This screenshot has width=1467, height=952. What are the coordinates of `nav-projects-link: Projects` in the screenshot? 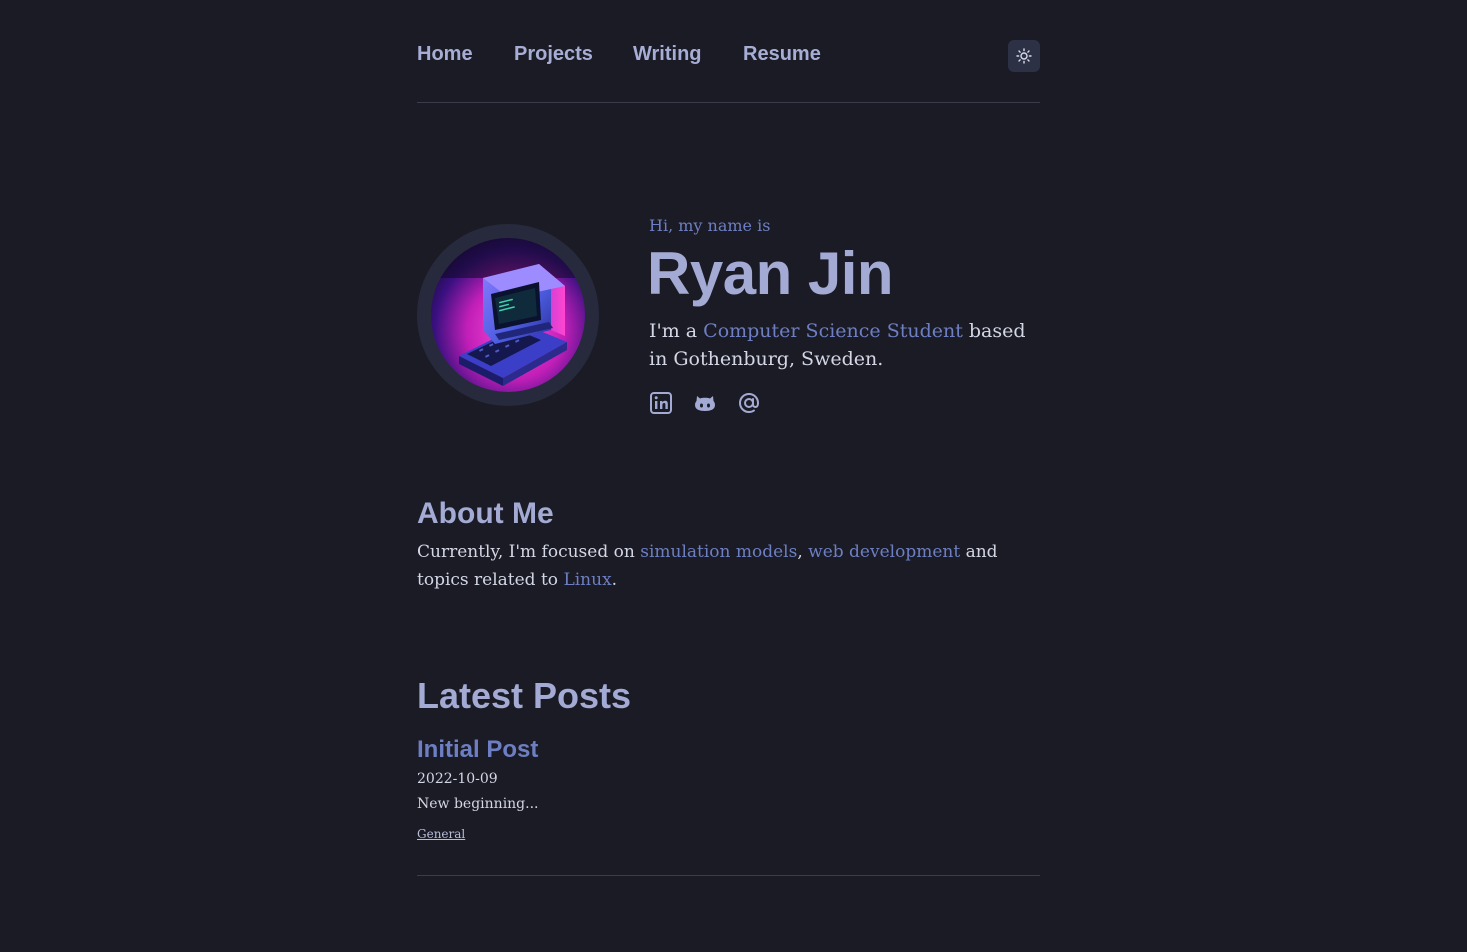 It's located at (553, 54).